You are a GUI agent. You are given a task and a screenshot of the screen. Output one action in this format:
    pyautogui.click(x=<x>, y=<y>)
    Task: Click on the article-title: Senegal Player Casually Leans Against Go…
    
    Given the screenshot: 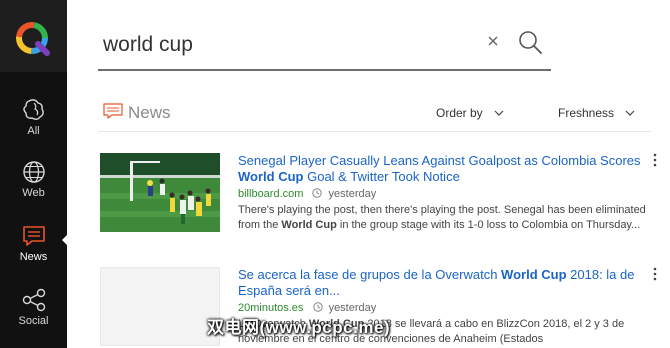 What is the action you would take?
    pyautogui.click(x=443, y=169)
    